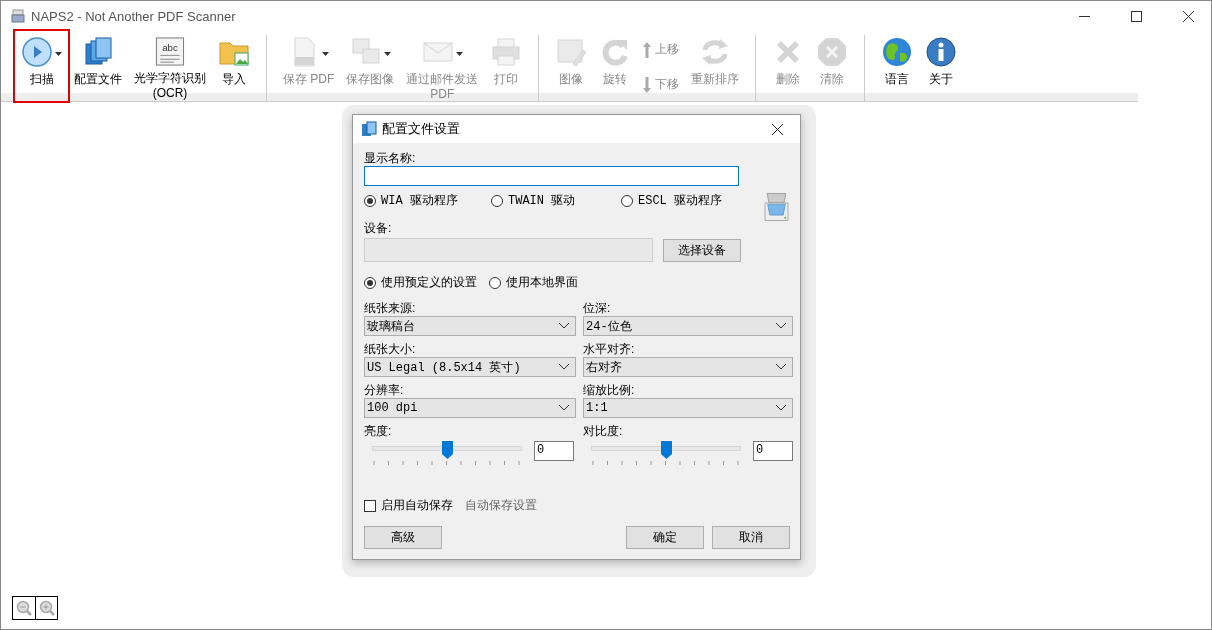 The width and height of the screenshot is (1212, 630). Describe the element at coordinates (506, 52) in the screenshot. I see `printer-icon` at that location.